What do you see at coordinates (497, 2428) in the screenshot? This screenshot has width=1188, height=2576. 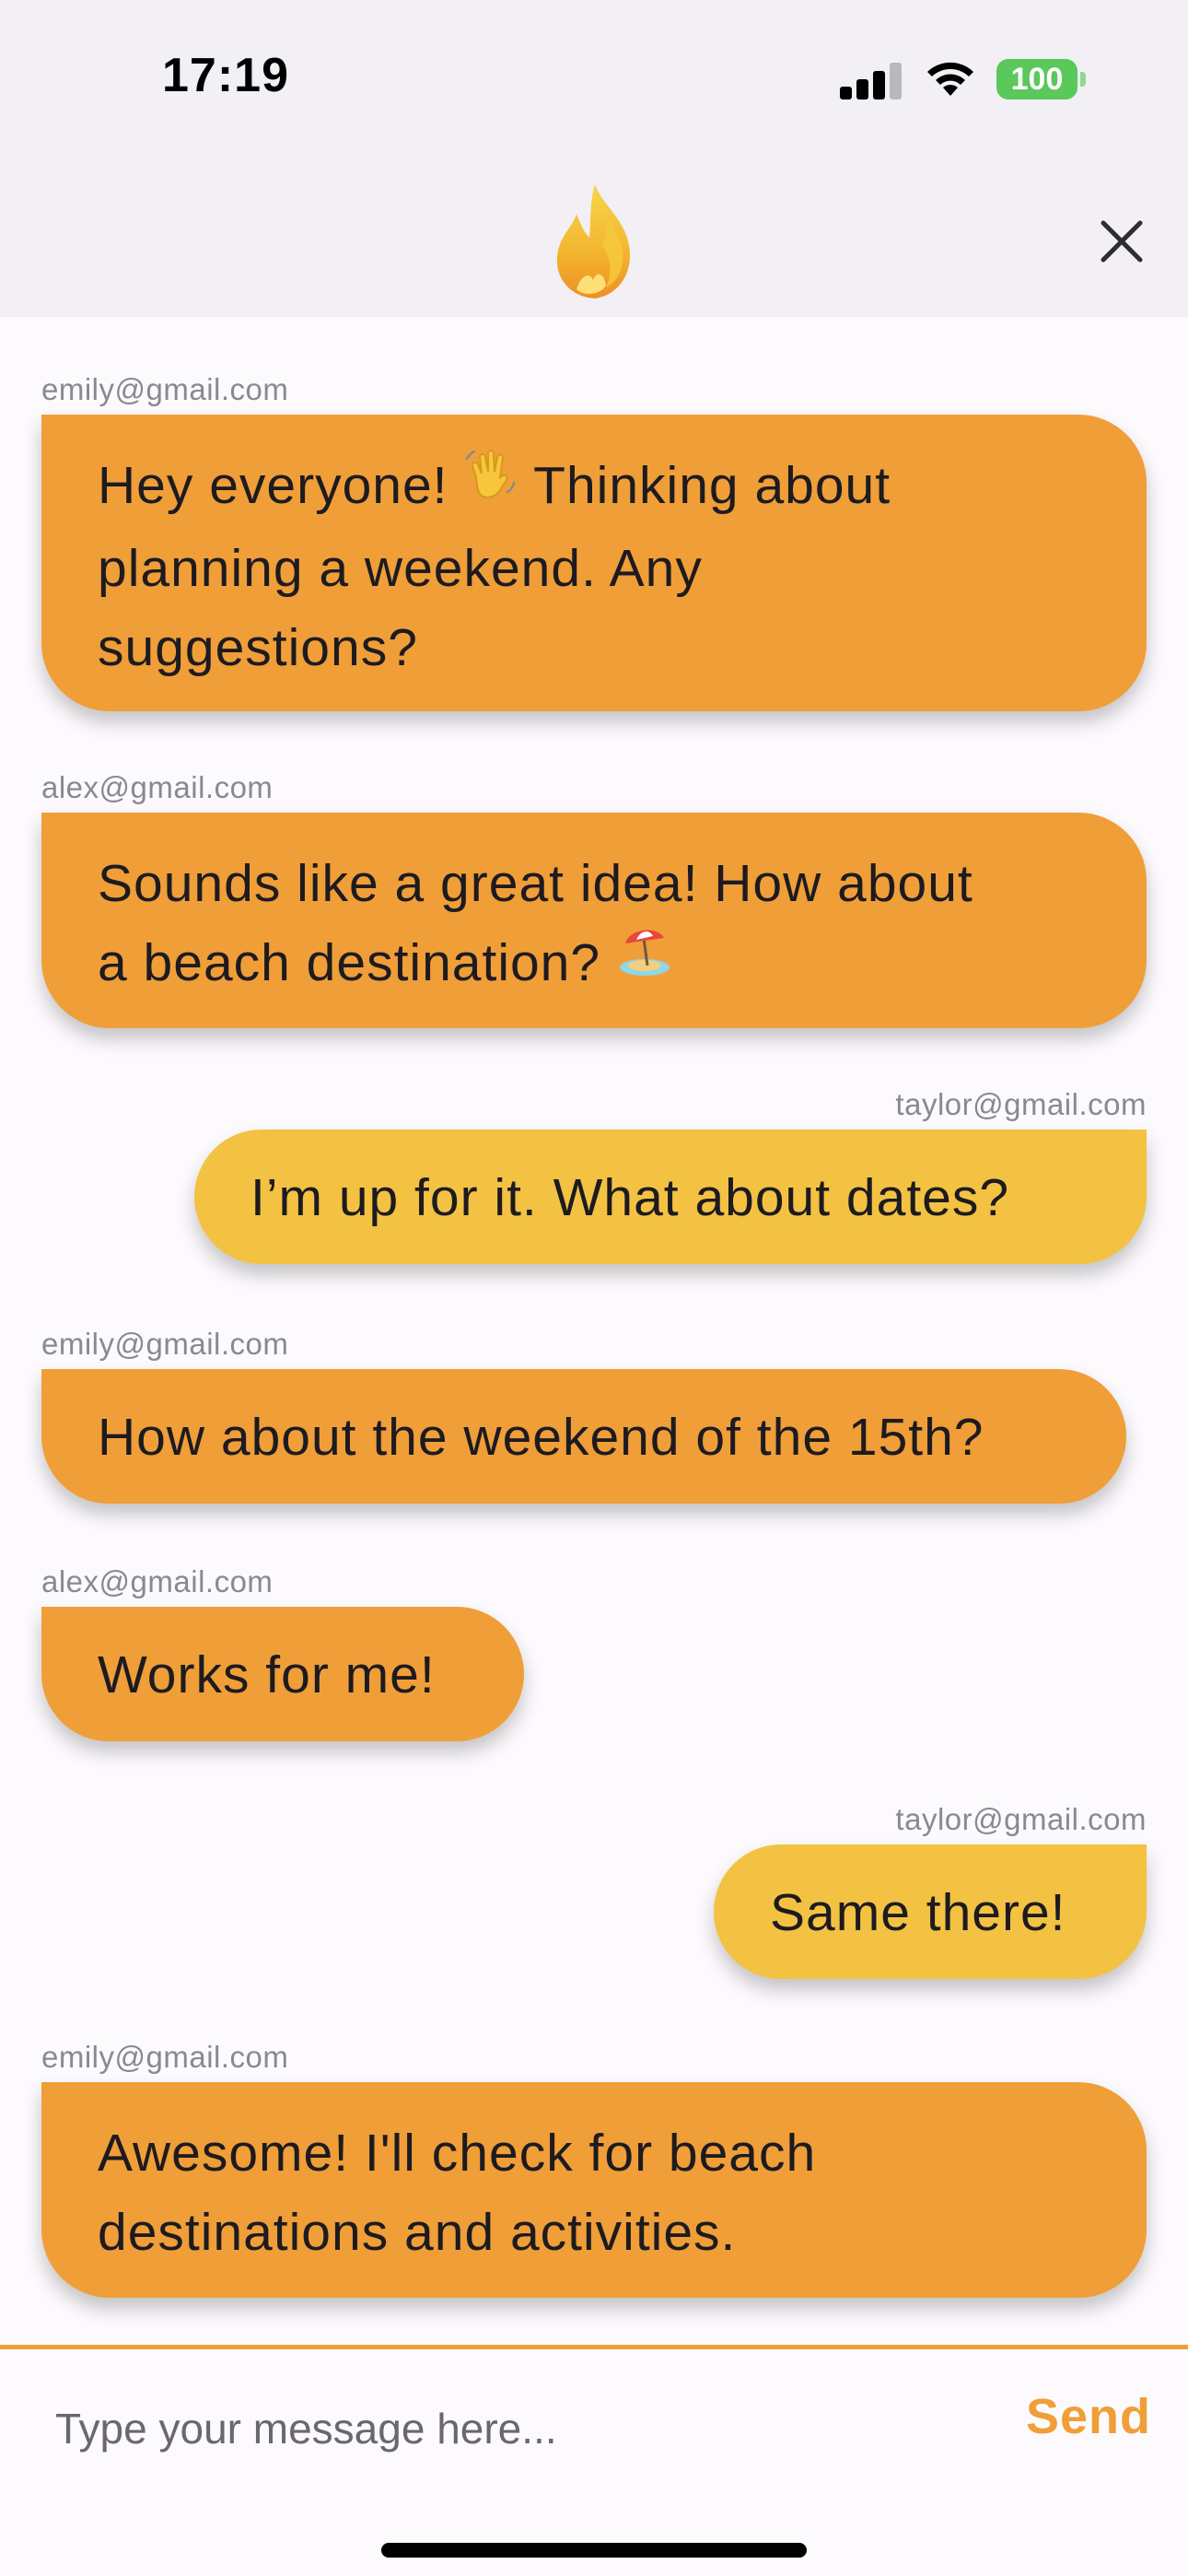 I see `message-input` at bounding box center [497, 2428].